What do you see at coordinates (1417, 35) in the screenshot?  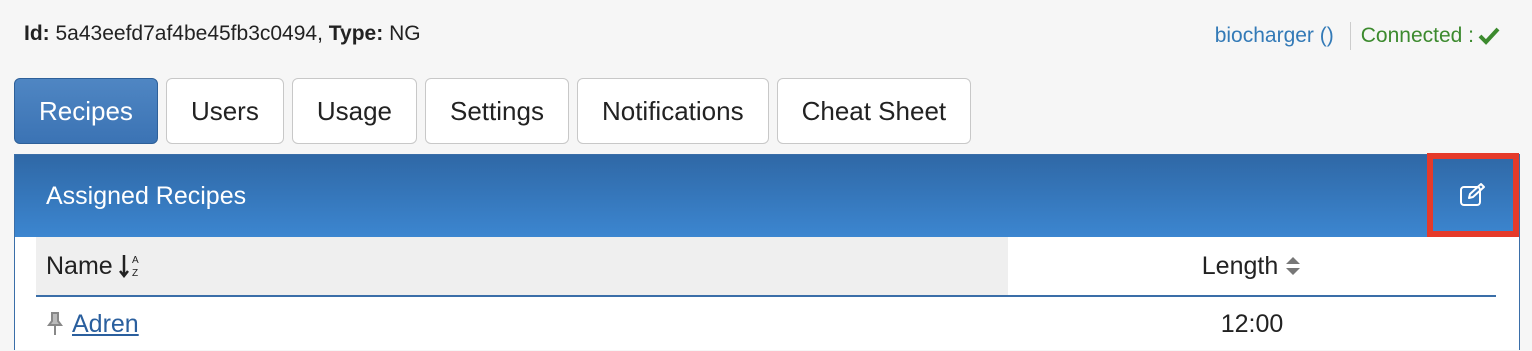 I see `status-text: Connected :` at bounding box center [1417, 35].